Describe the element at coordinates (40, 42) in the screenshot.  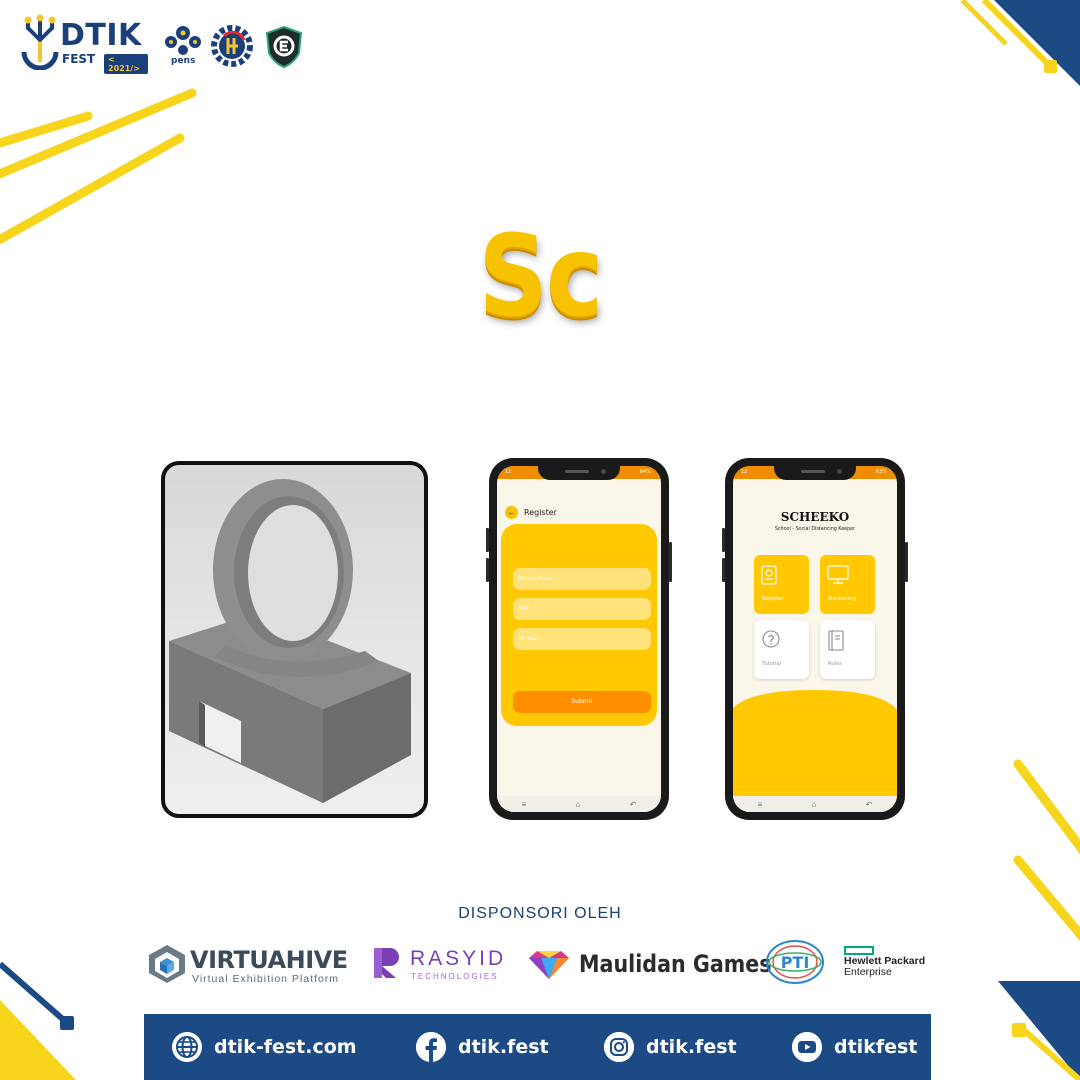
I see `circuit-chip-icon` at that location.